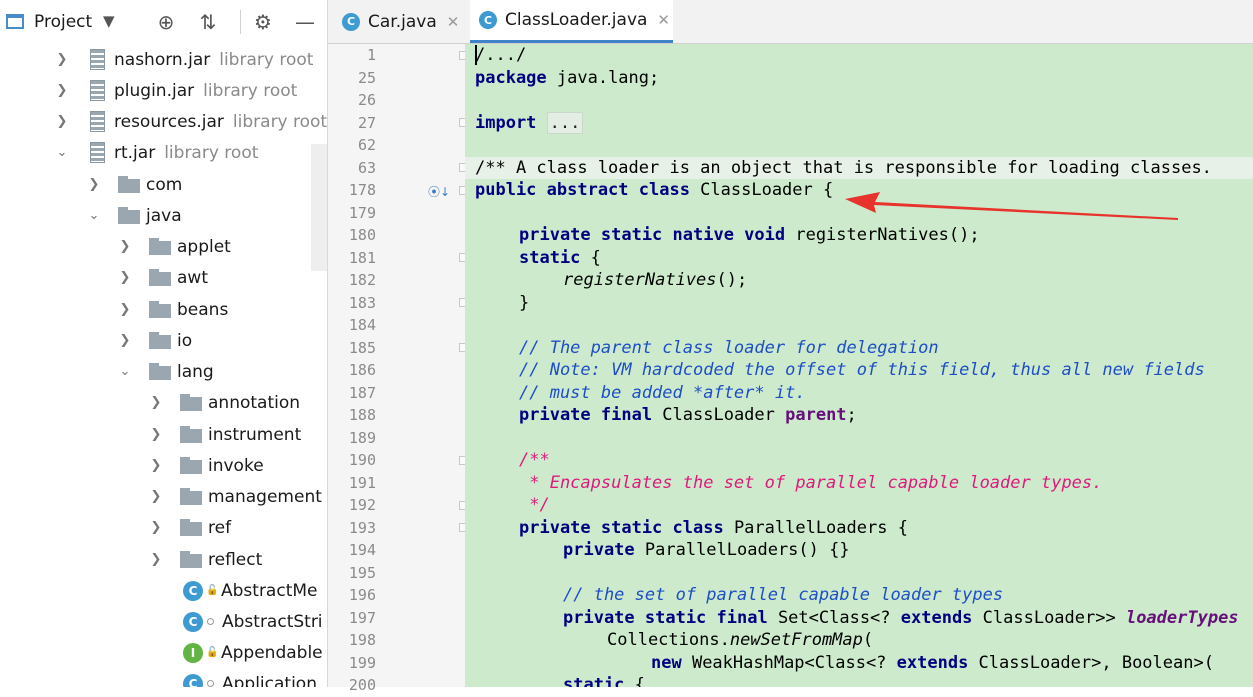 This screenshot has height=697, width=1253. I want to click on keyword: package, so click(511, 77).